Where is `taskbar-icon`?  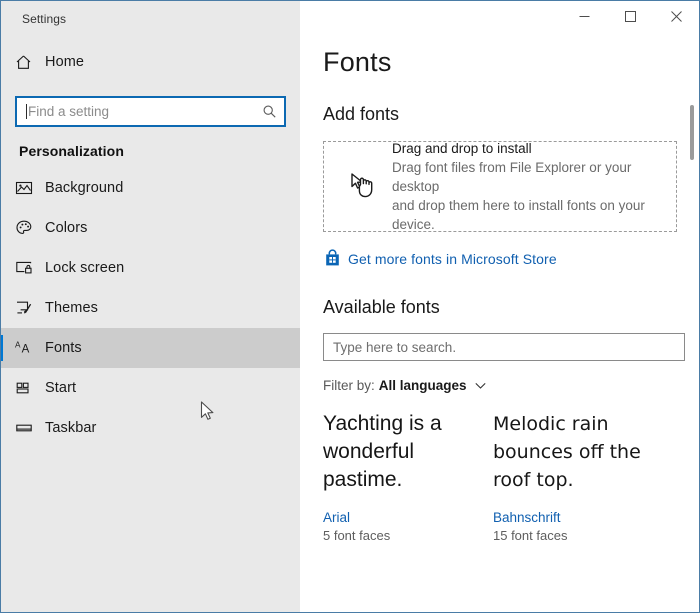
taskbar-icon is located at coordinates (30, 428).